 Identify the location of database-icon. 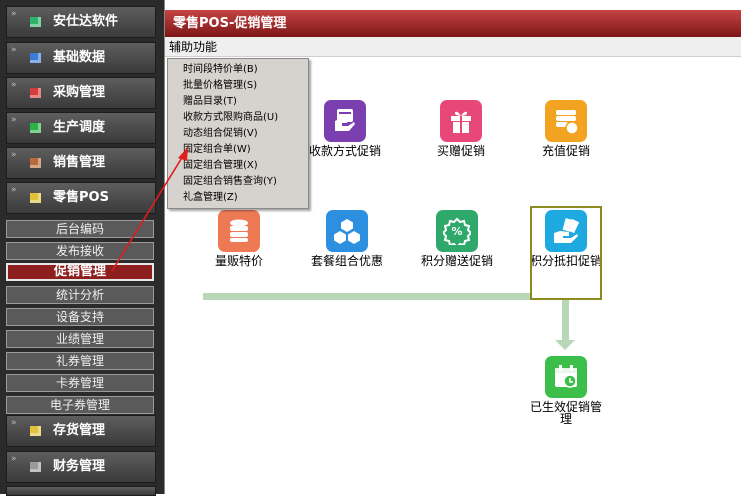
(239, 231).